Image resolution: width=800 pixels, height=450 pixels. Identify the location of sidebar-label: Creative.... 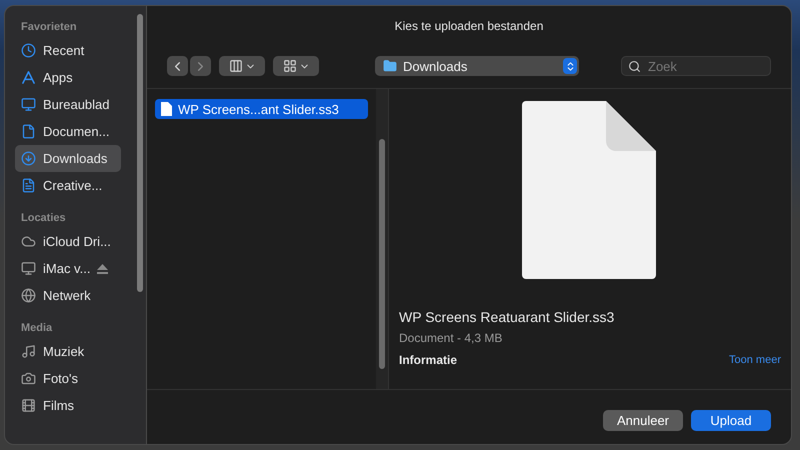
(72, 185).